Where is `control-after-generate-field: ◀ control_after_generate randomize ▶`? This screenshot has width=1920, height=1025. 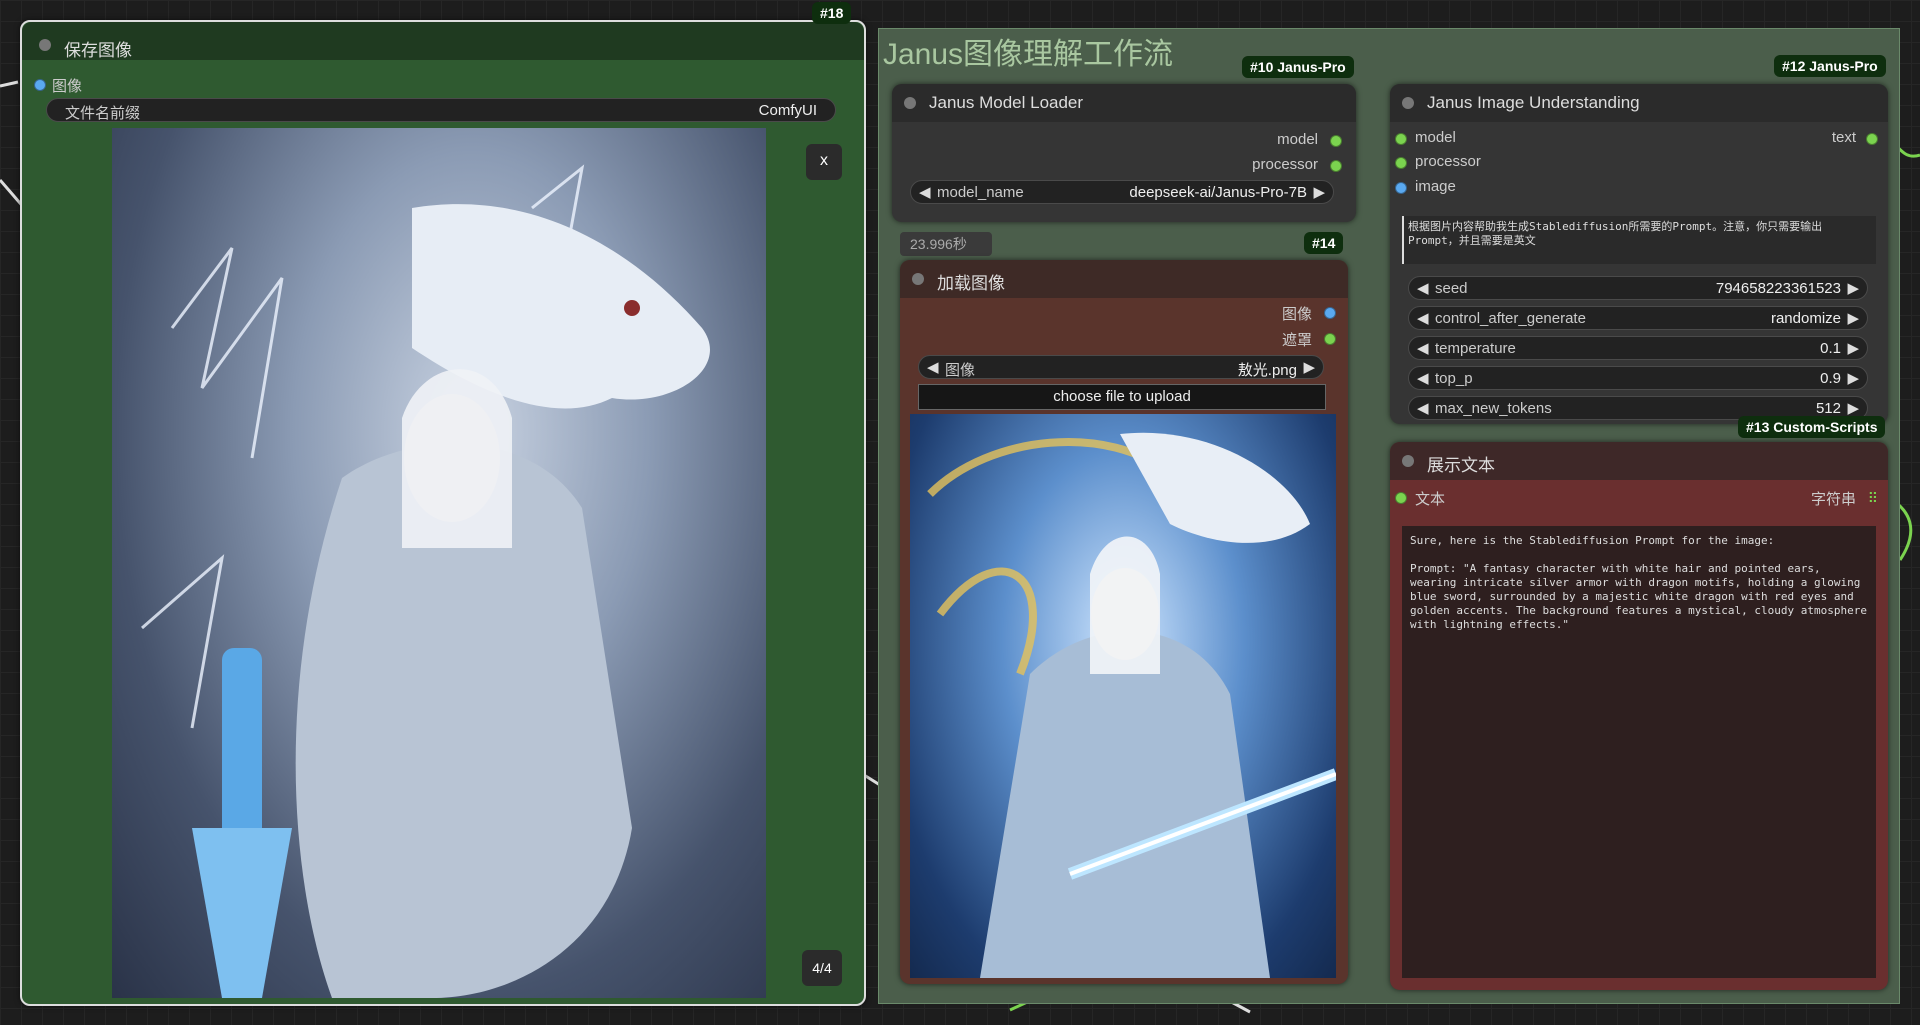
control-after-generate-field: ◀ control_after_generate randomize ▶ is located at coordinates (1638, 318).